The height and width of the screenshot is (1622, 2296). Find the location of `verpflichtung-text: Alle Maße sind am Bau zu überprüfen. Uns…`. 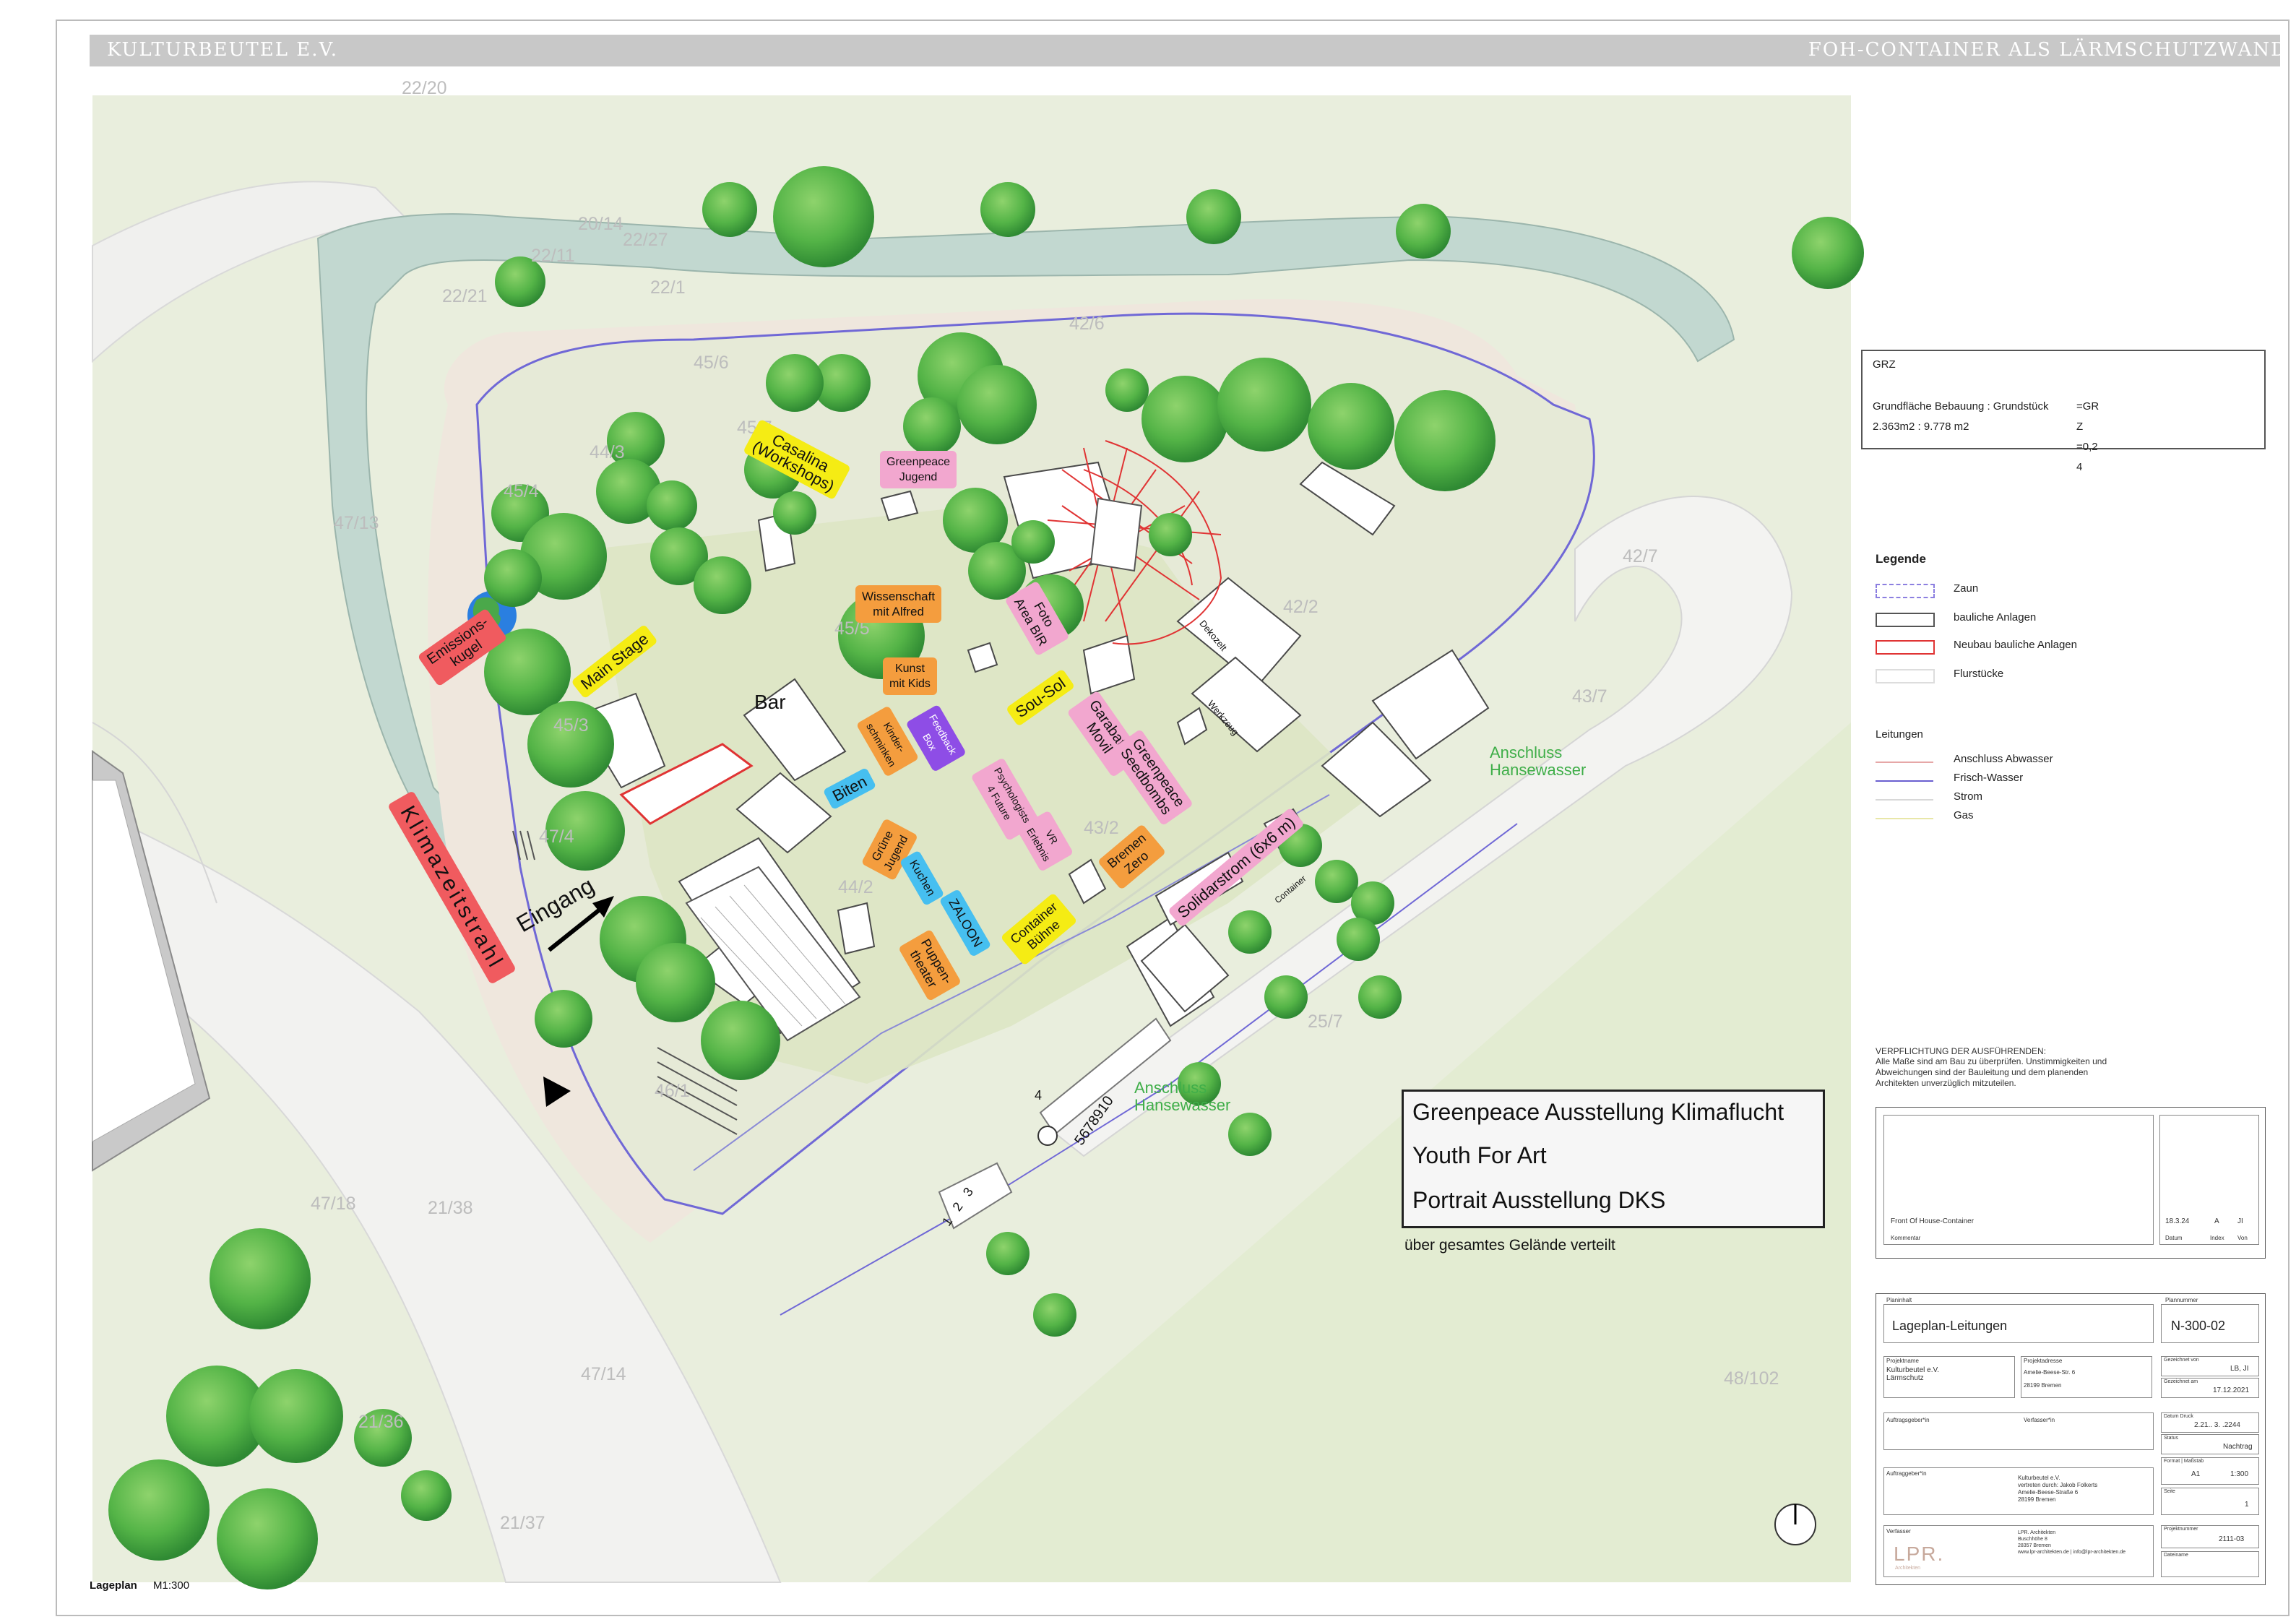

verpflichtung-text: Alle Maße sind am Bau zu überprüfen. Uns… is located at coordinates (1991, 1072).